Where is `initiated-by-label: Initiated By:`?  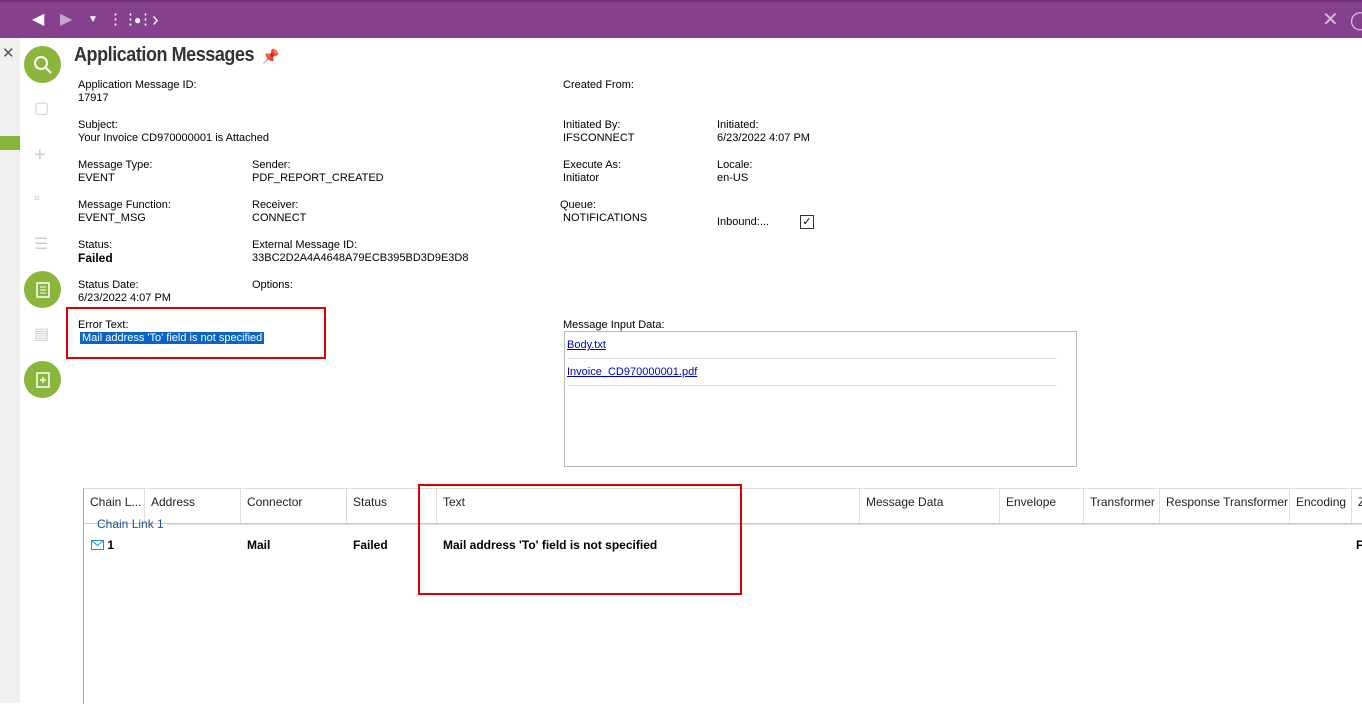
initiated-by-label: Initiated By: is located at coordinates (592, 125).